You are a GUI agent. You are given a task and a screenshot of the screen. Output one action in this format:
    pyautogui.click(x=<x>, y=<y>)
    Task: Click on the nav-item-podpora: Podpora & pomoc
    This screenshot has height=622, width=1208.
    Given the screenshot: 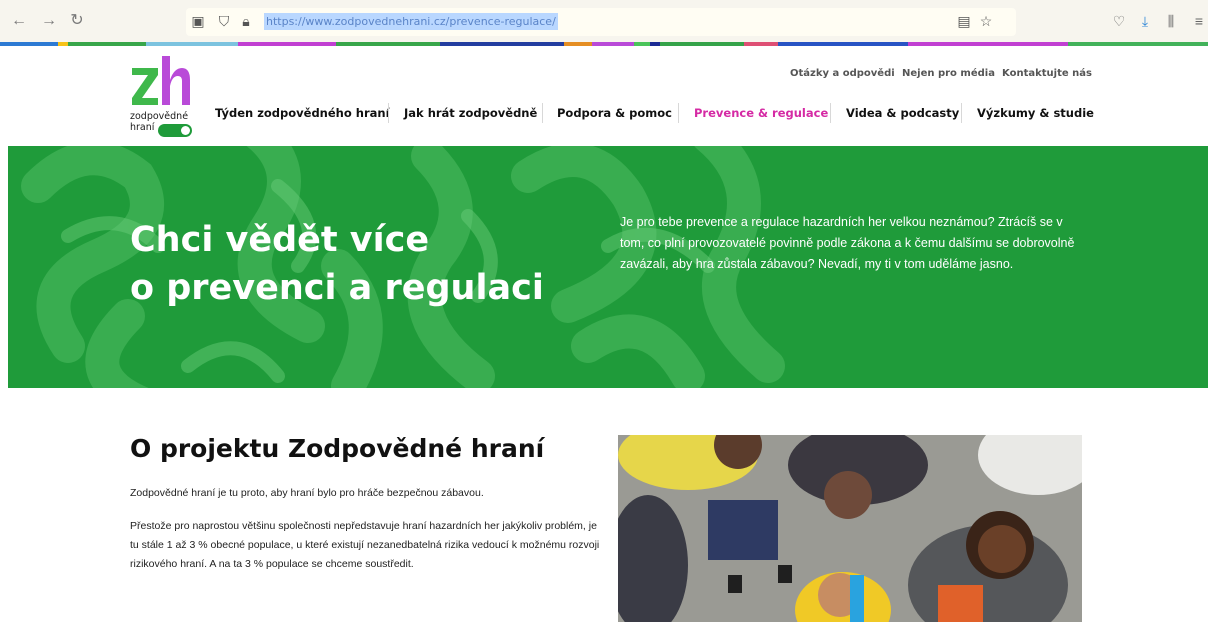 What is the action you would take?
    pyautogui.click(x=614, y=113)
    